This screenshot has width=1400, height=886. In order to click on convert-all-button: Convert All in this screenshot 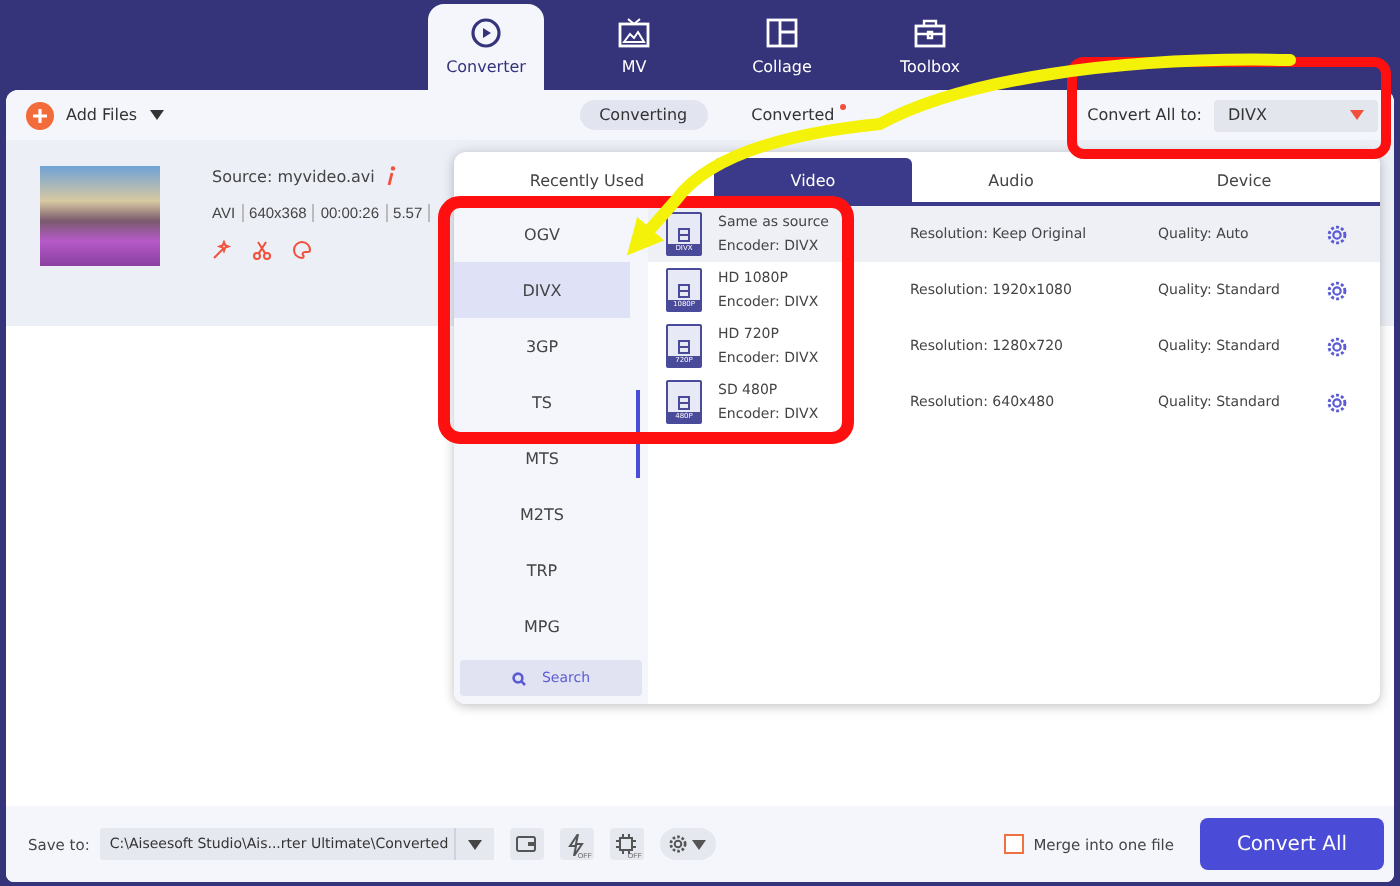, I will do `click(1292, 844)`.